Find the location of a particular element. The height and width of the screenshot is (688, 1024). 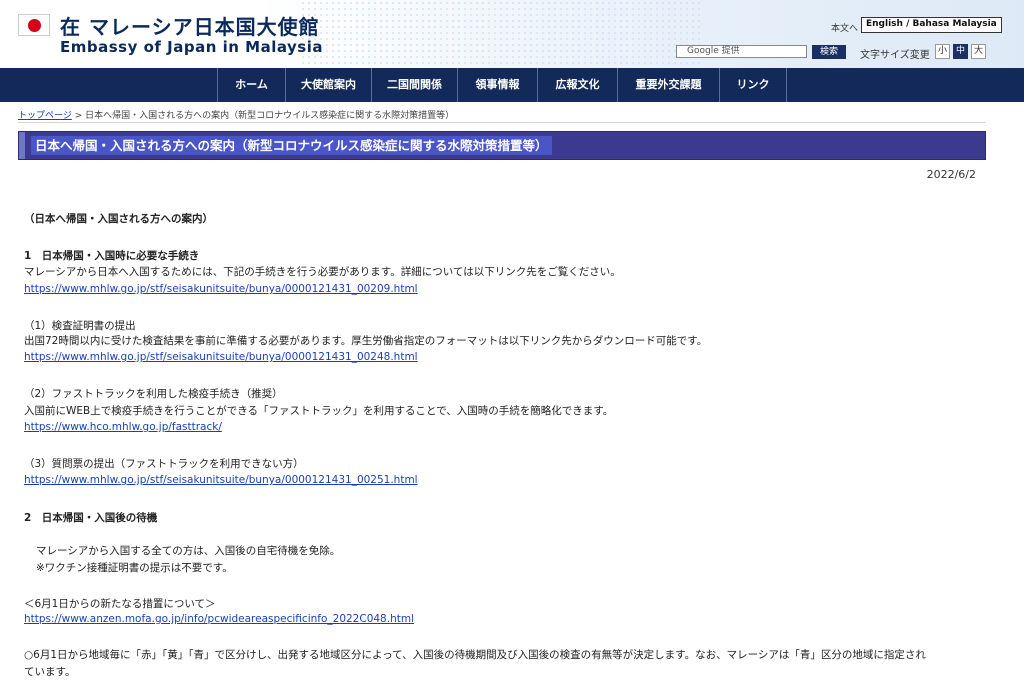

breadcrumb-top-link: トップページ is located at coordinates (45, 116).